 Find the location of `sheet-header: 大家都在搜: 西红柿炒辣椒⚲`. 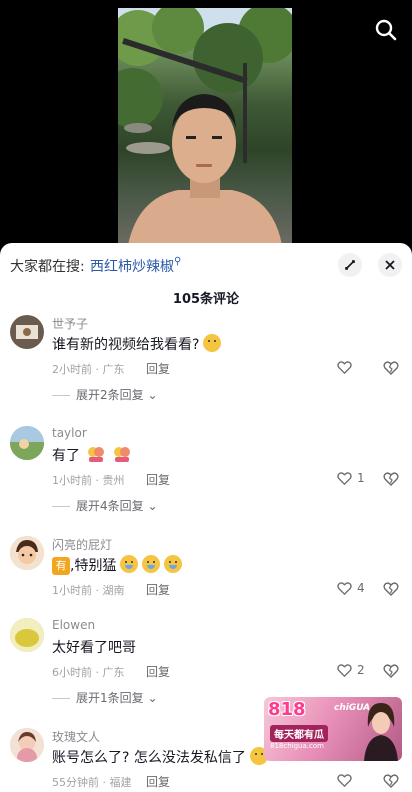

sheet-header: 大家都在搜: 西红柿炒辣椒⚲ is located at coordinates (206, 265).